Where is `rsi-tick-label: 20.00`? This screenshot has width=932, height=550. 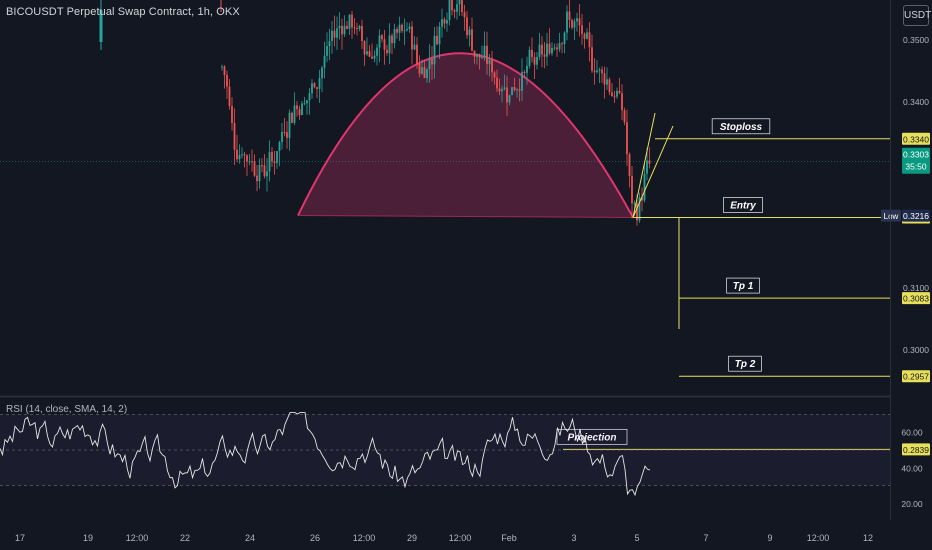 rsi-tick-label: 20.00 is located at coordinates (912, 504).